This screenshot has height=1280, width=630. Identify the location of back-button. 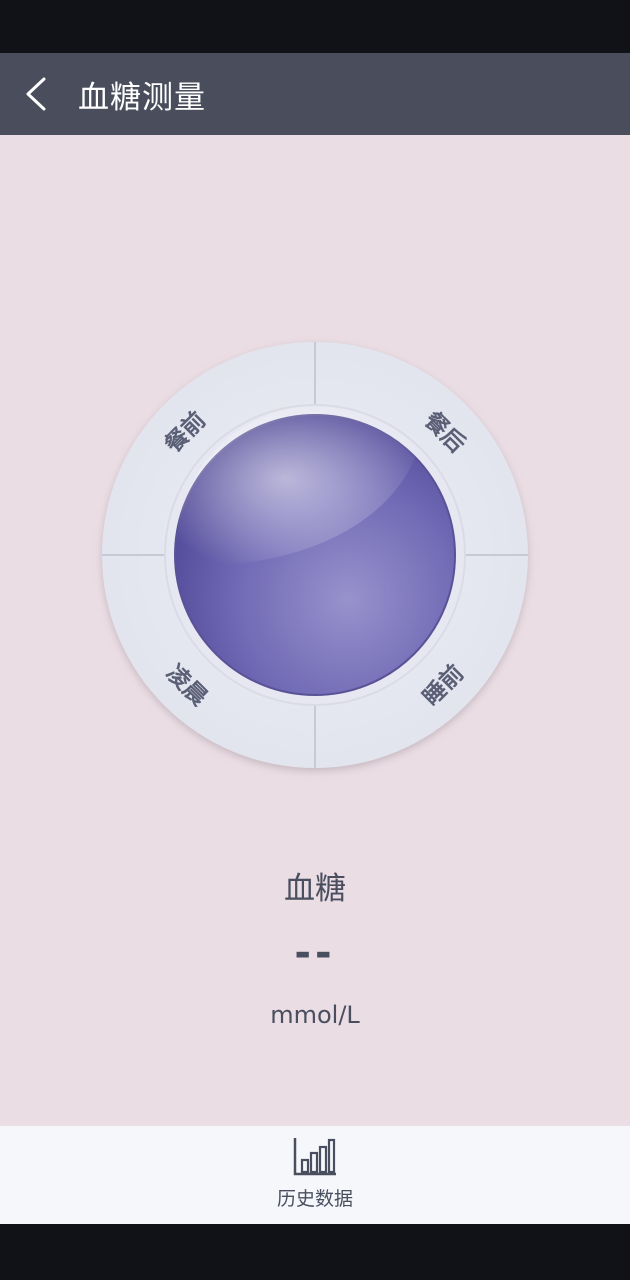
(36, 94).